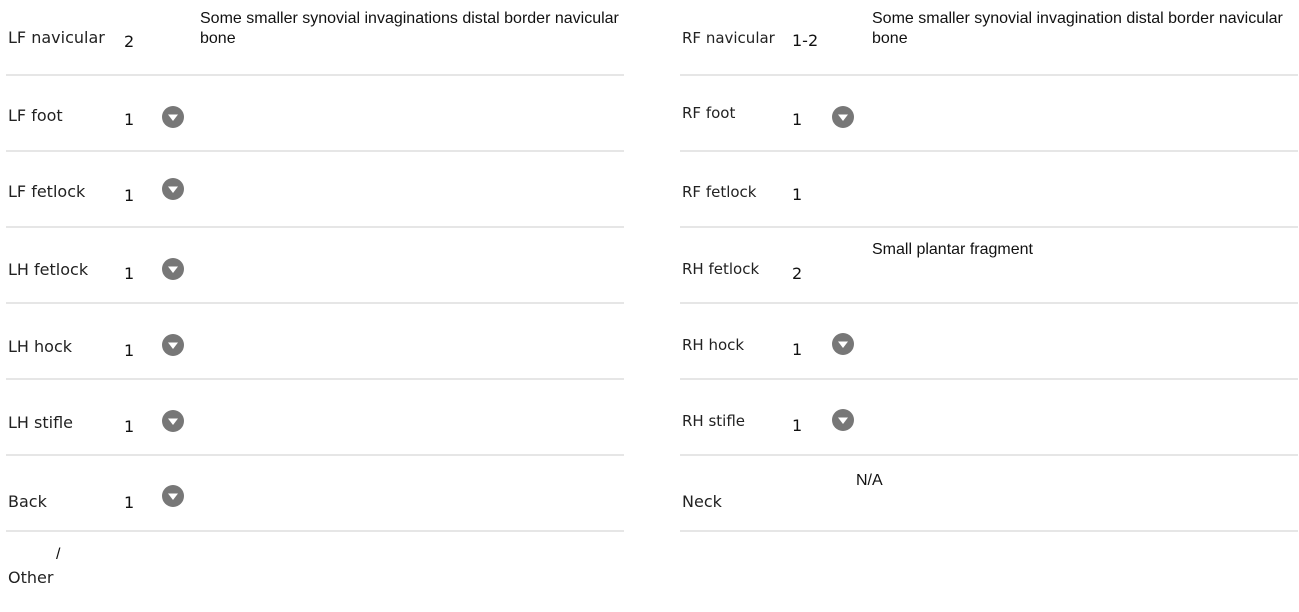 The width and height of the screenshot is (1299, 612). Describe the element at coordinates (869, 480) in the screenshot. I see `row-comment: N/A` at that location.